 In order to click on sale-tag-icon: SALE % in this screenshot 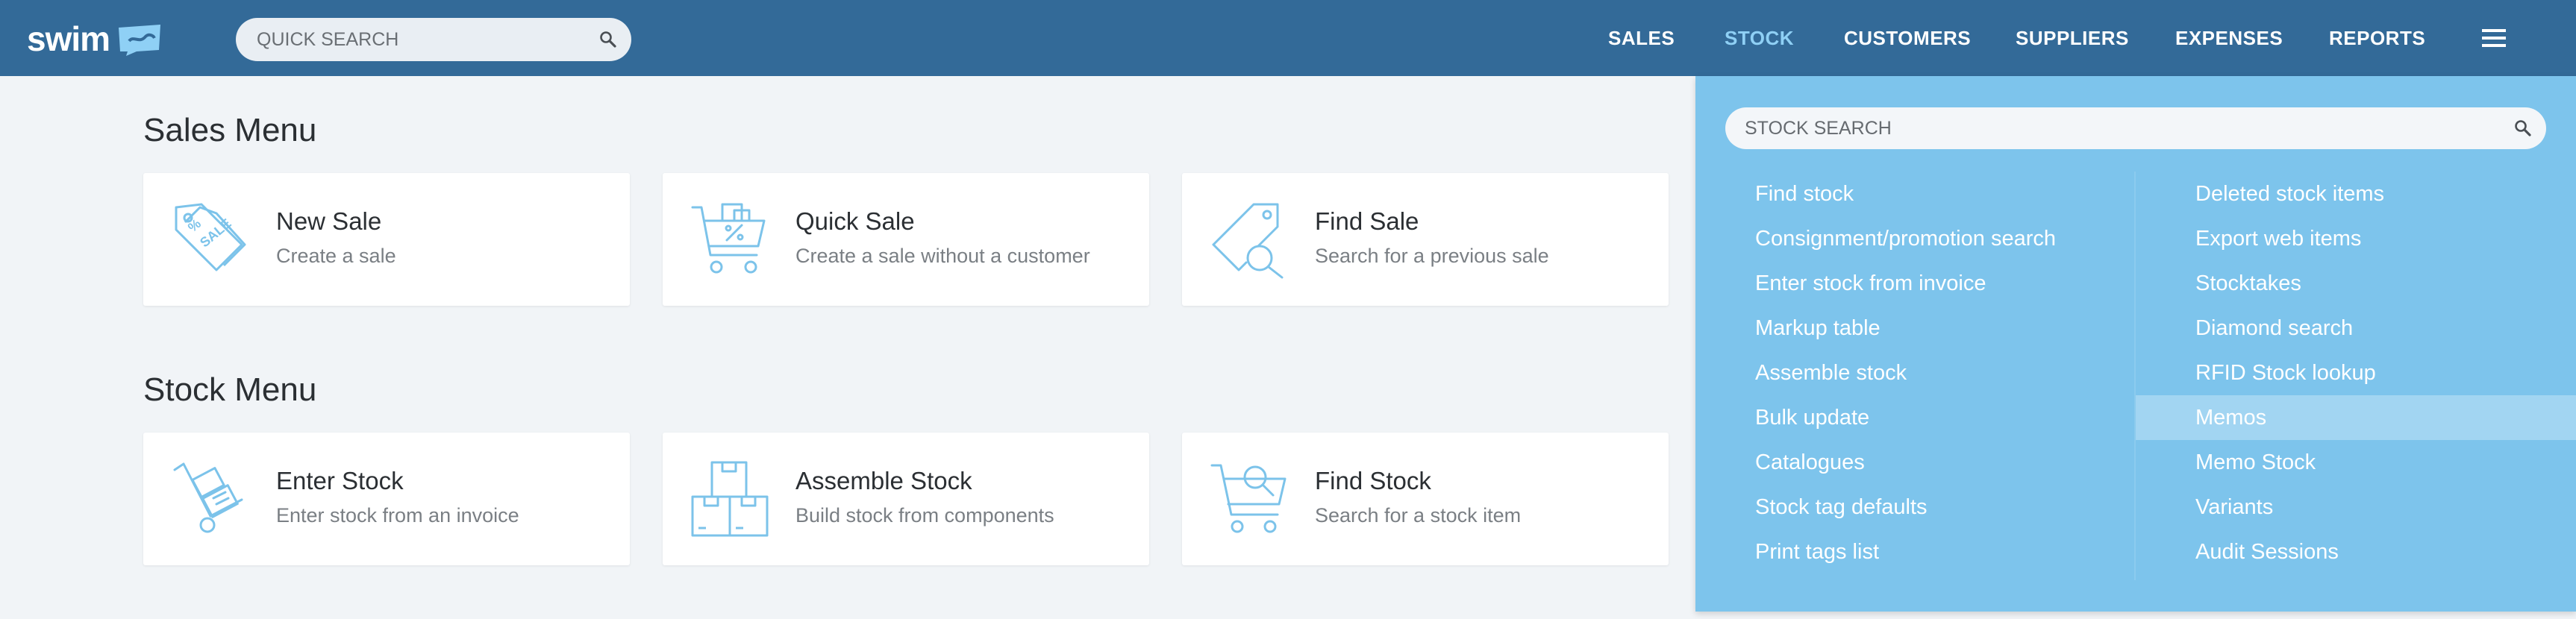, I will do `click(210, 237)`.